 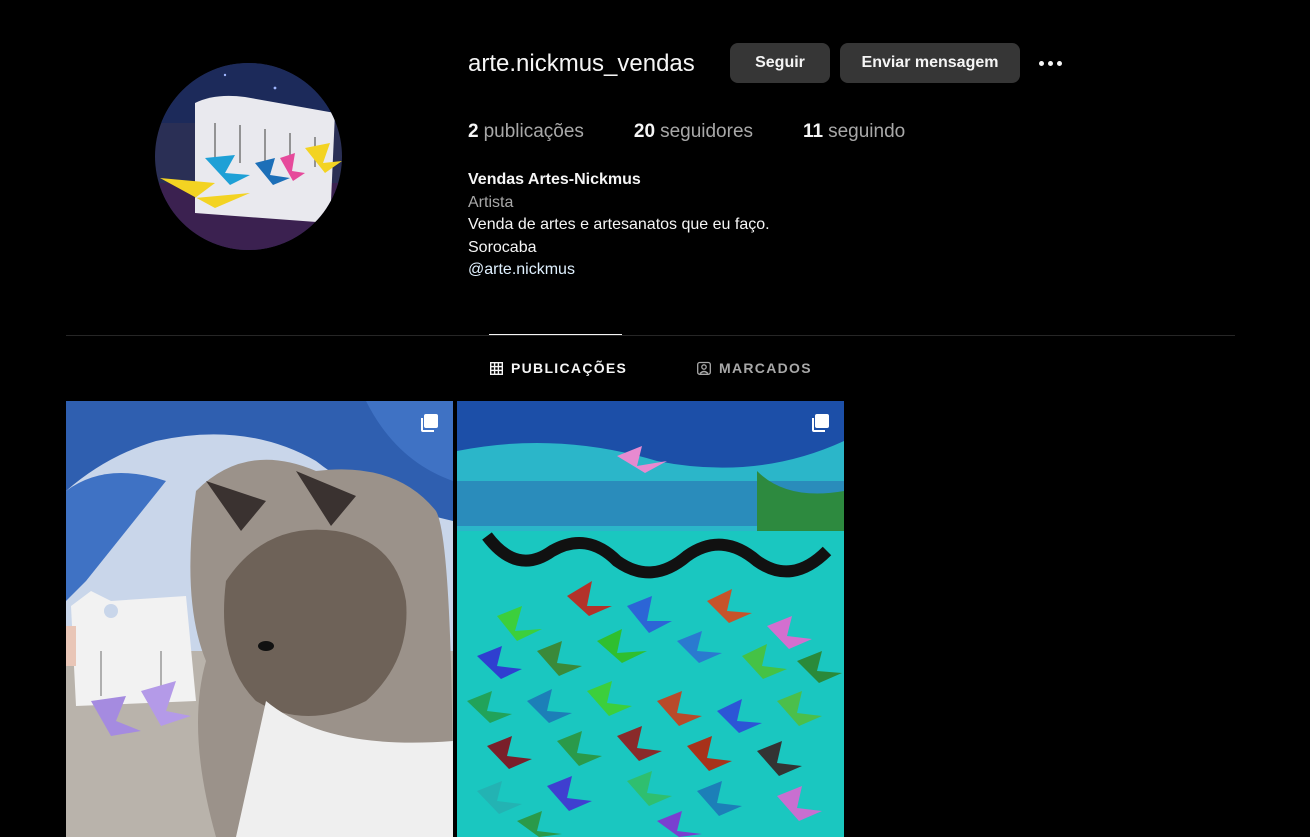 I want to click on followers-count: 20, so click(x=644, y=131).